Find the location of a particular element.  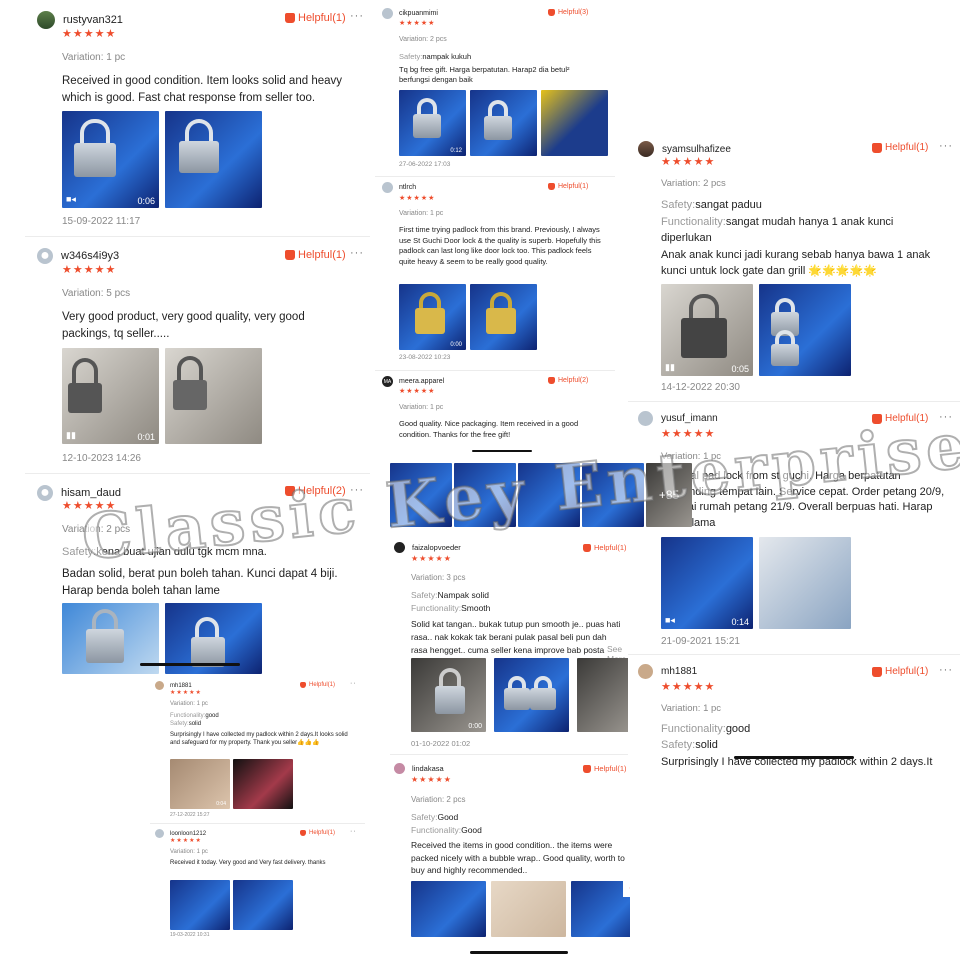

scroll-to-top-button: ↑ is located at coordinates (626, 889).